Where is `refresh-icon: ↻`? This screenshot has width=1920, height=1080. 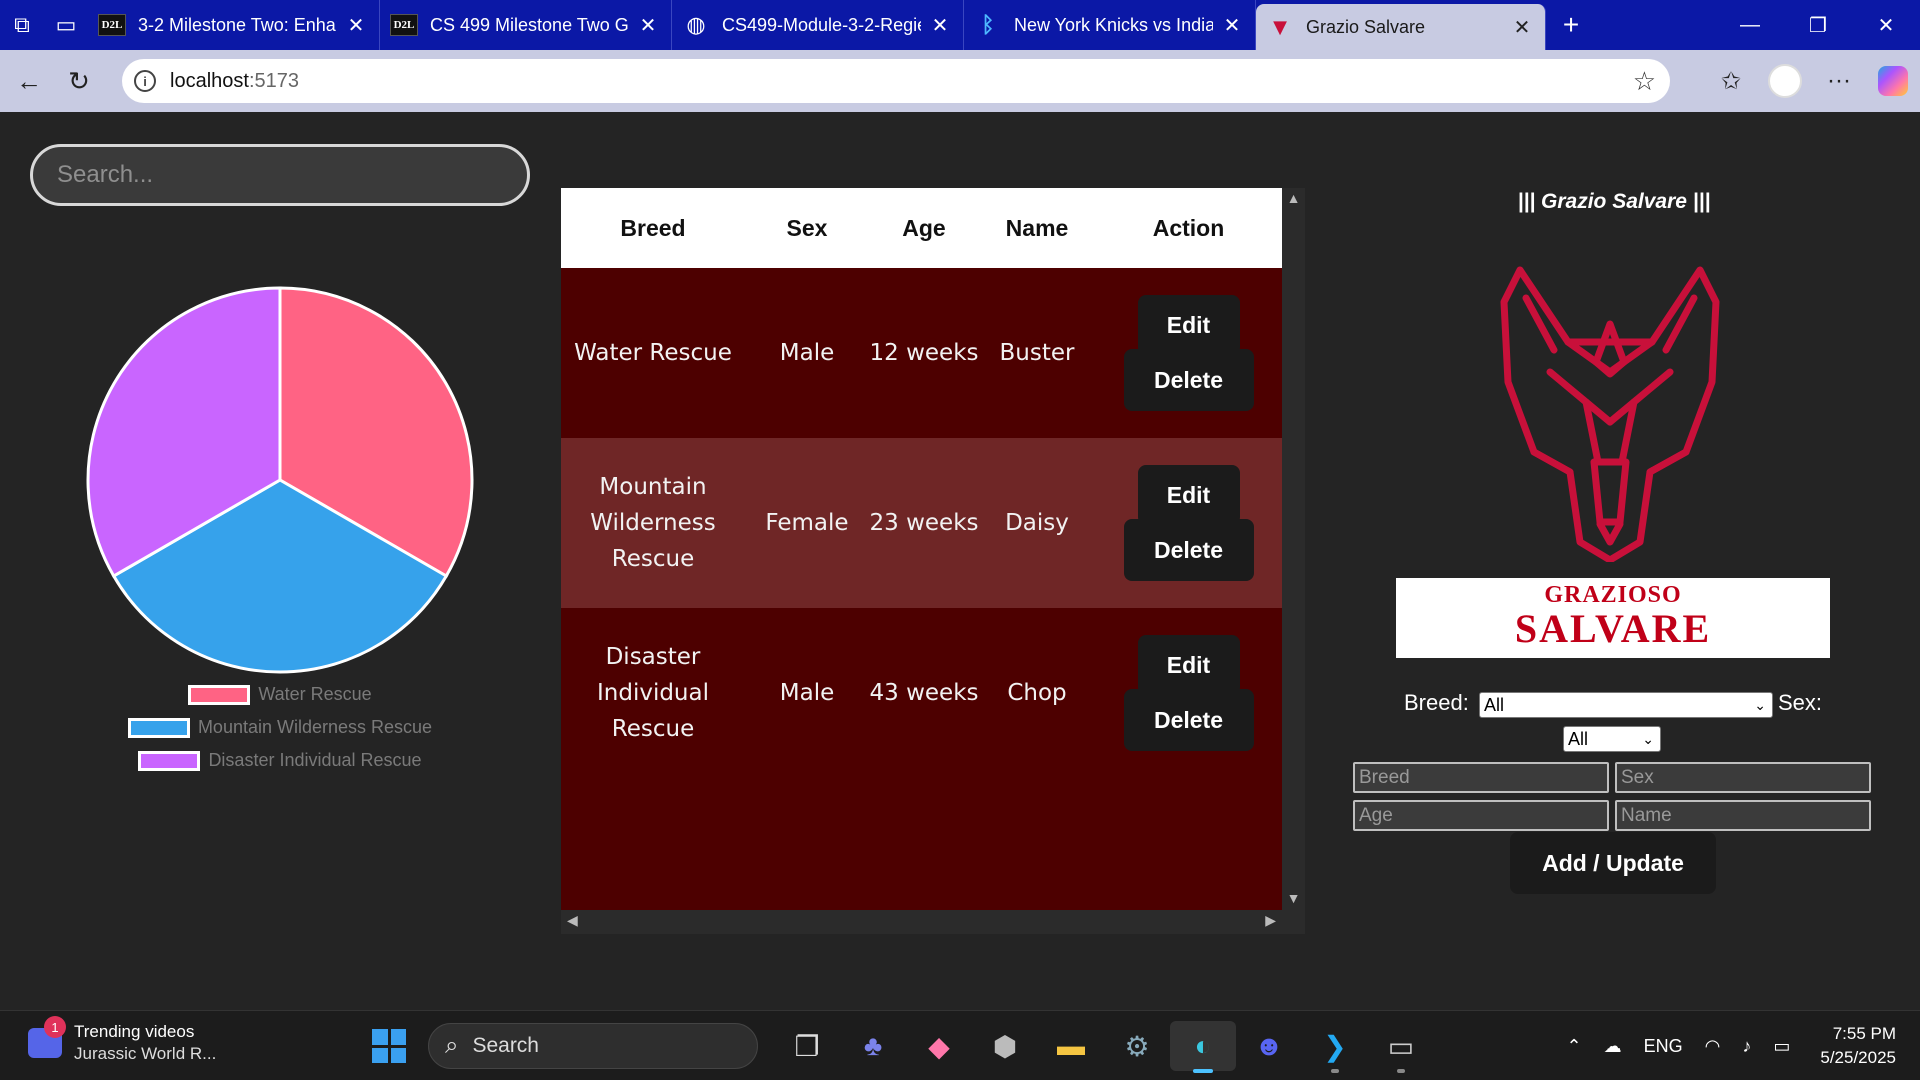 refresh-icon: ↻ is located at coordinates (79, 81).